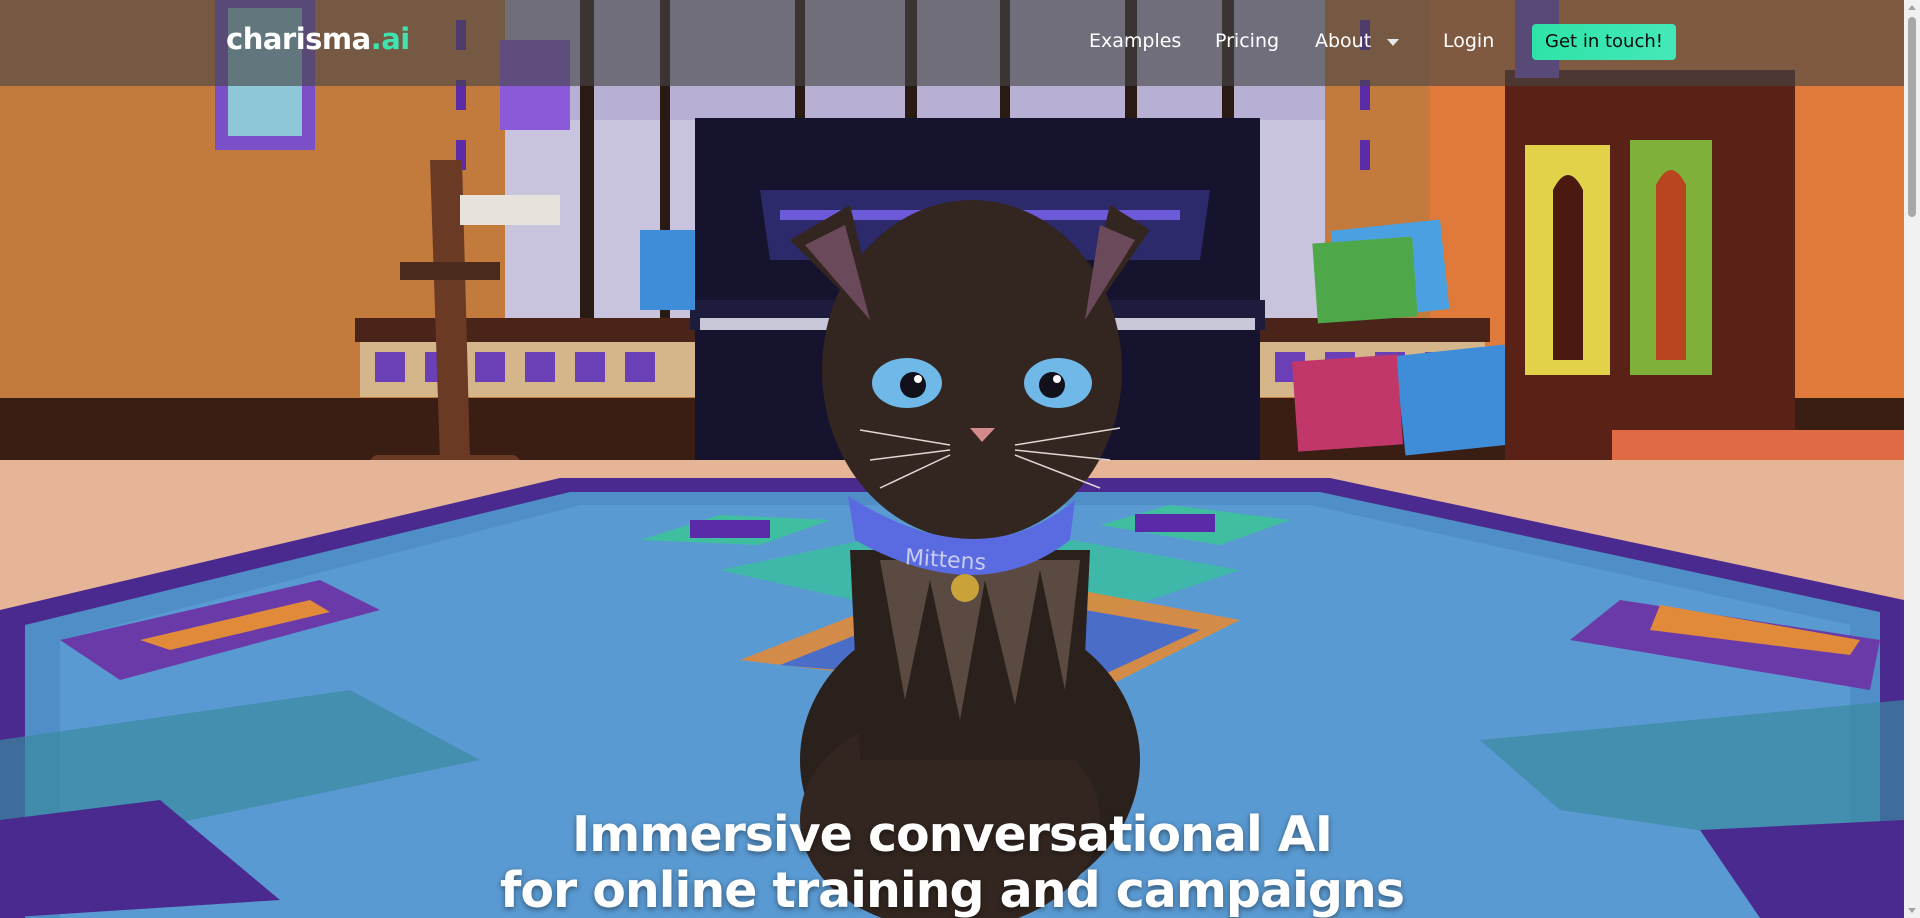 Image resolution: width=1920 pixels, height=918 pixels. I want to click on nav-examples-link: Examples, so click(1135, 41).